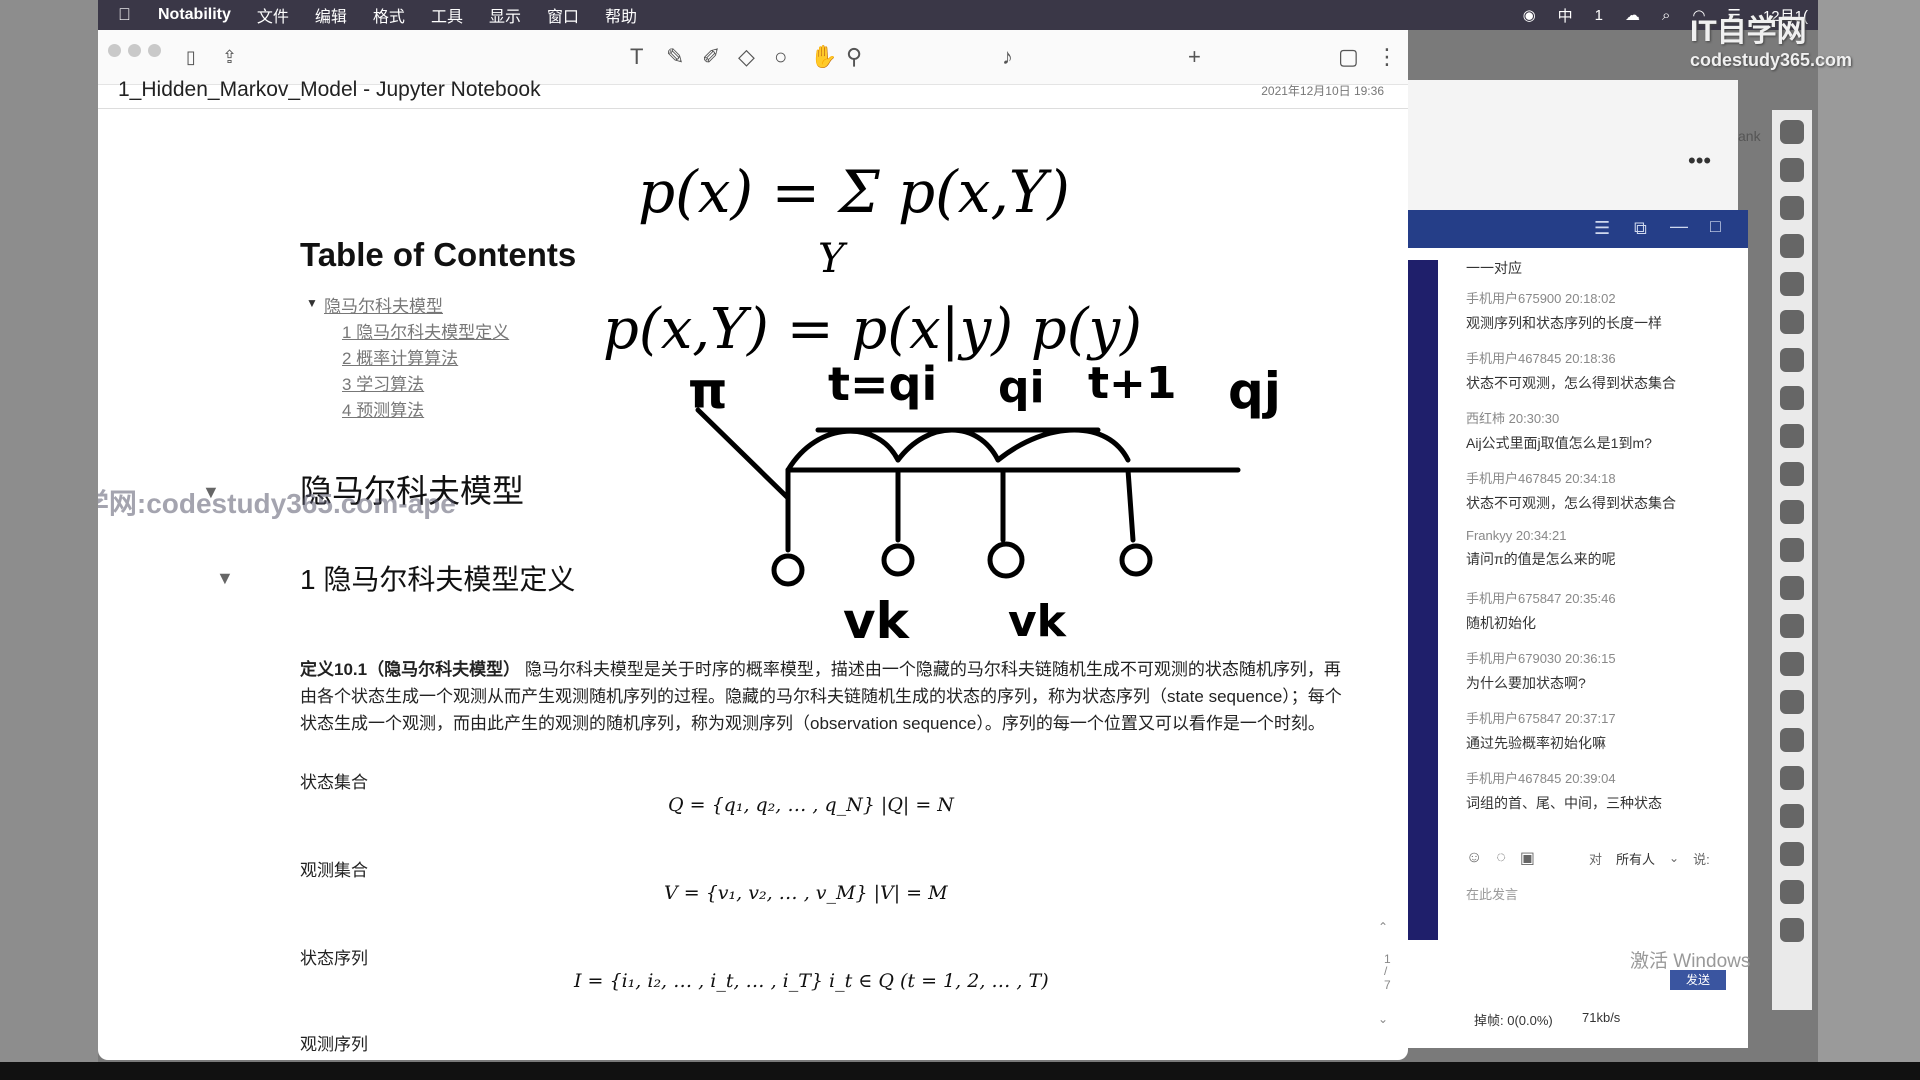 This screenshot has height=1080, width=1920. Describe the element at coordinates (1541, 730) in the screenshot. I see `chat-message: 手机用户675847 20:37:17 通过先验概率初始化嘛` at that location.